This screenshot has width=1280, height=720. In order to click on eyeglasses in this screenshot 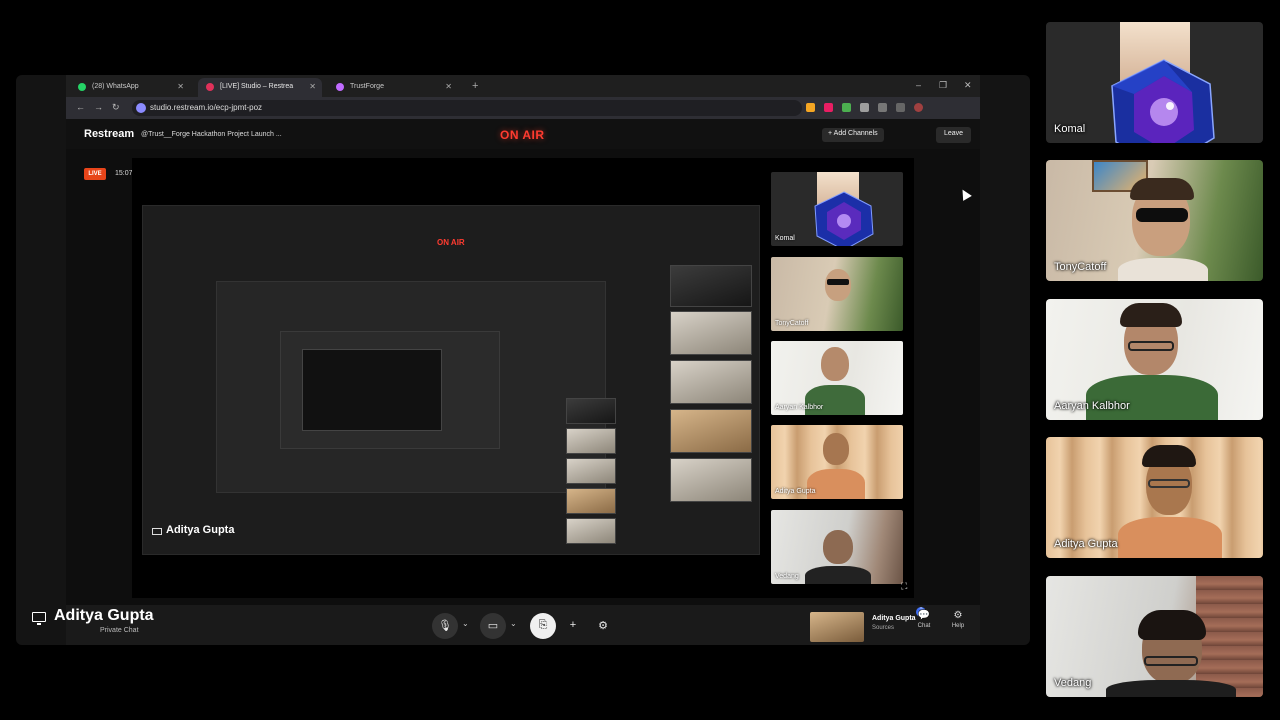, I will do `click(1151, 346)`.